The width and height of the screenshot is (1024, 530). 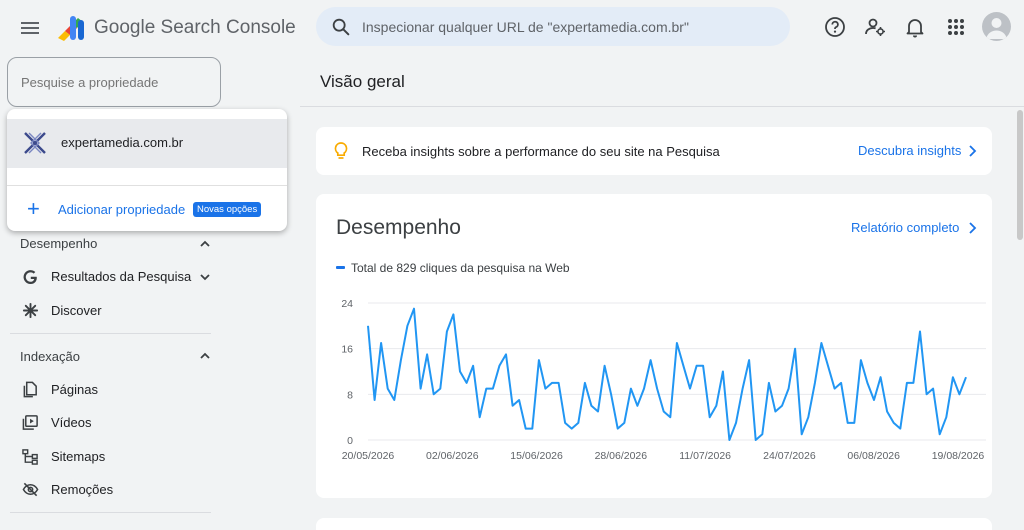 I want to click on x-tick-label: 19/08/2026, so click(x=958, y=456).